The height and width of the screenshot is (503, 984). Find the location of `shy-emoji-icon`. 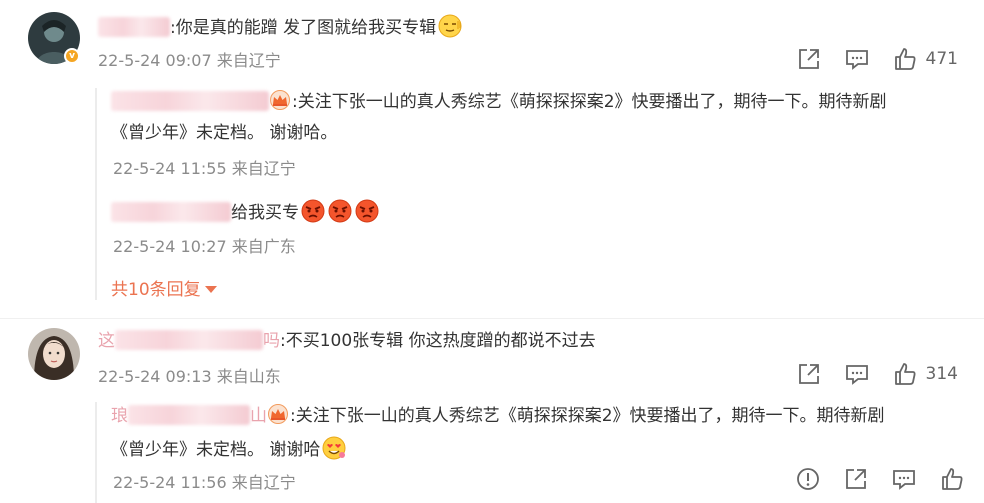

shy-emoji-icon is located at coordinates (450, 26).